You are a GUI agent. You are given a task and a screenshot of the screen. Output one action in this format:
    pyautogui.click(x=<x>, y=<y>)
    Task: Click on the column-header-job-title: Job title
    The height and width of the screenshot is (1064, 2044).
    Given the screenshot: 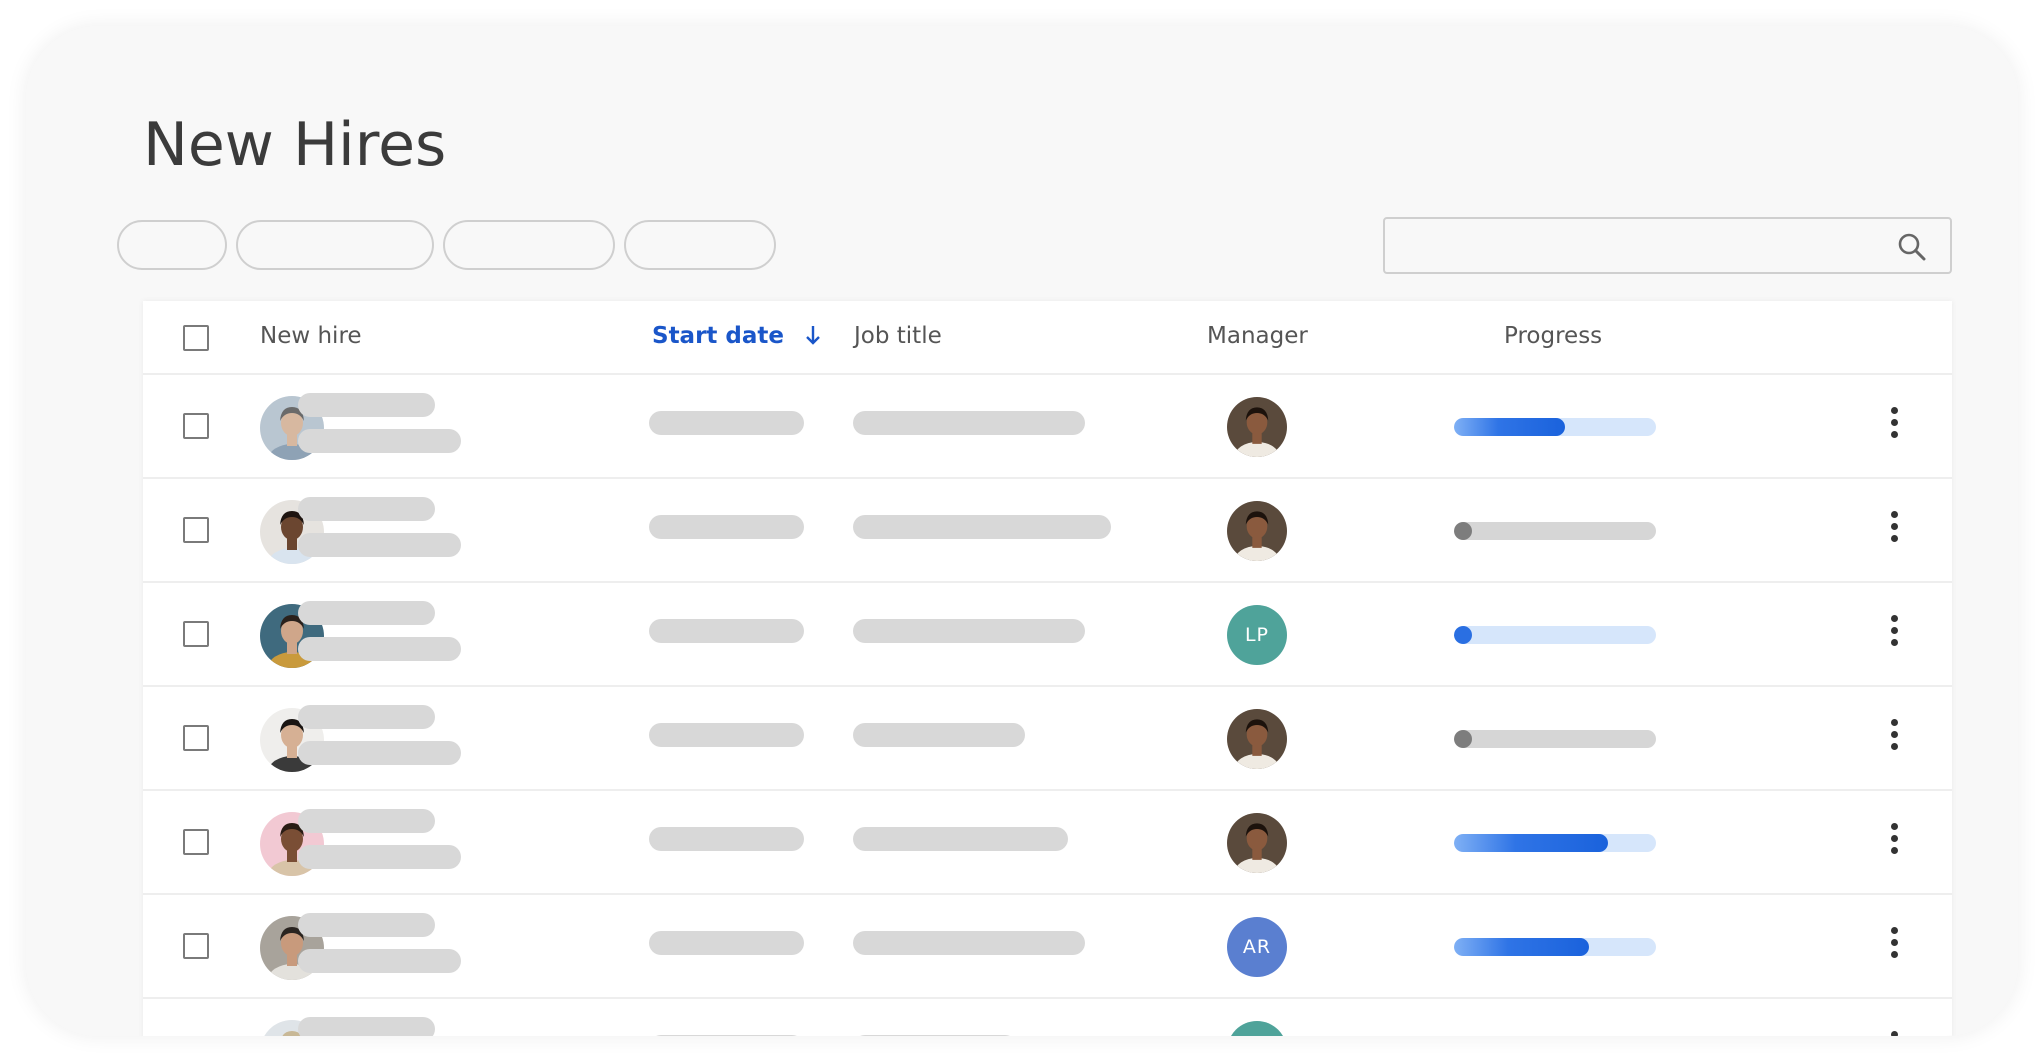 What is the action you would take?
    pyautogui.click(x=898, y=336)
    